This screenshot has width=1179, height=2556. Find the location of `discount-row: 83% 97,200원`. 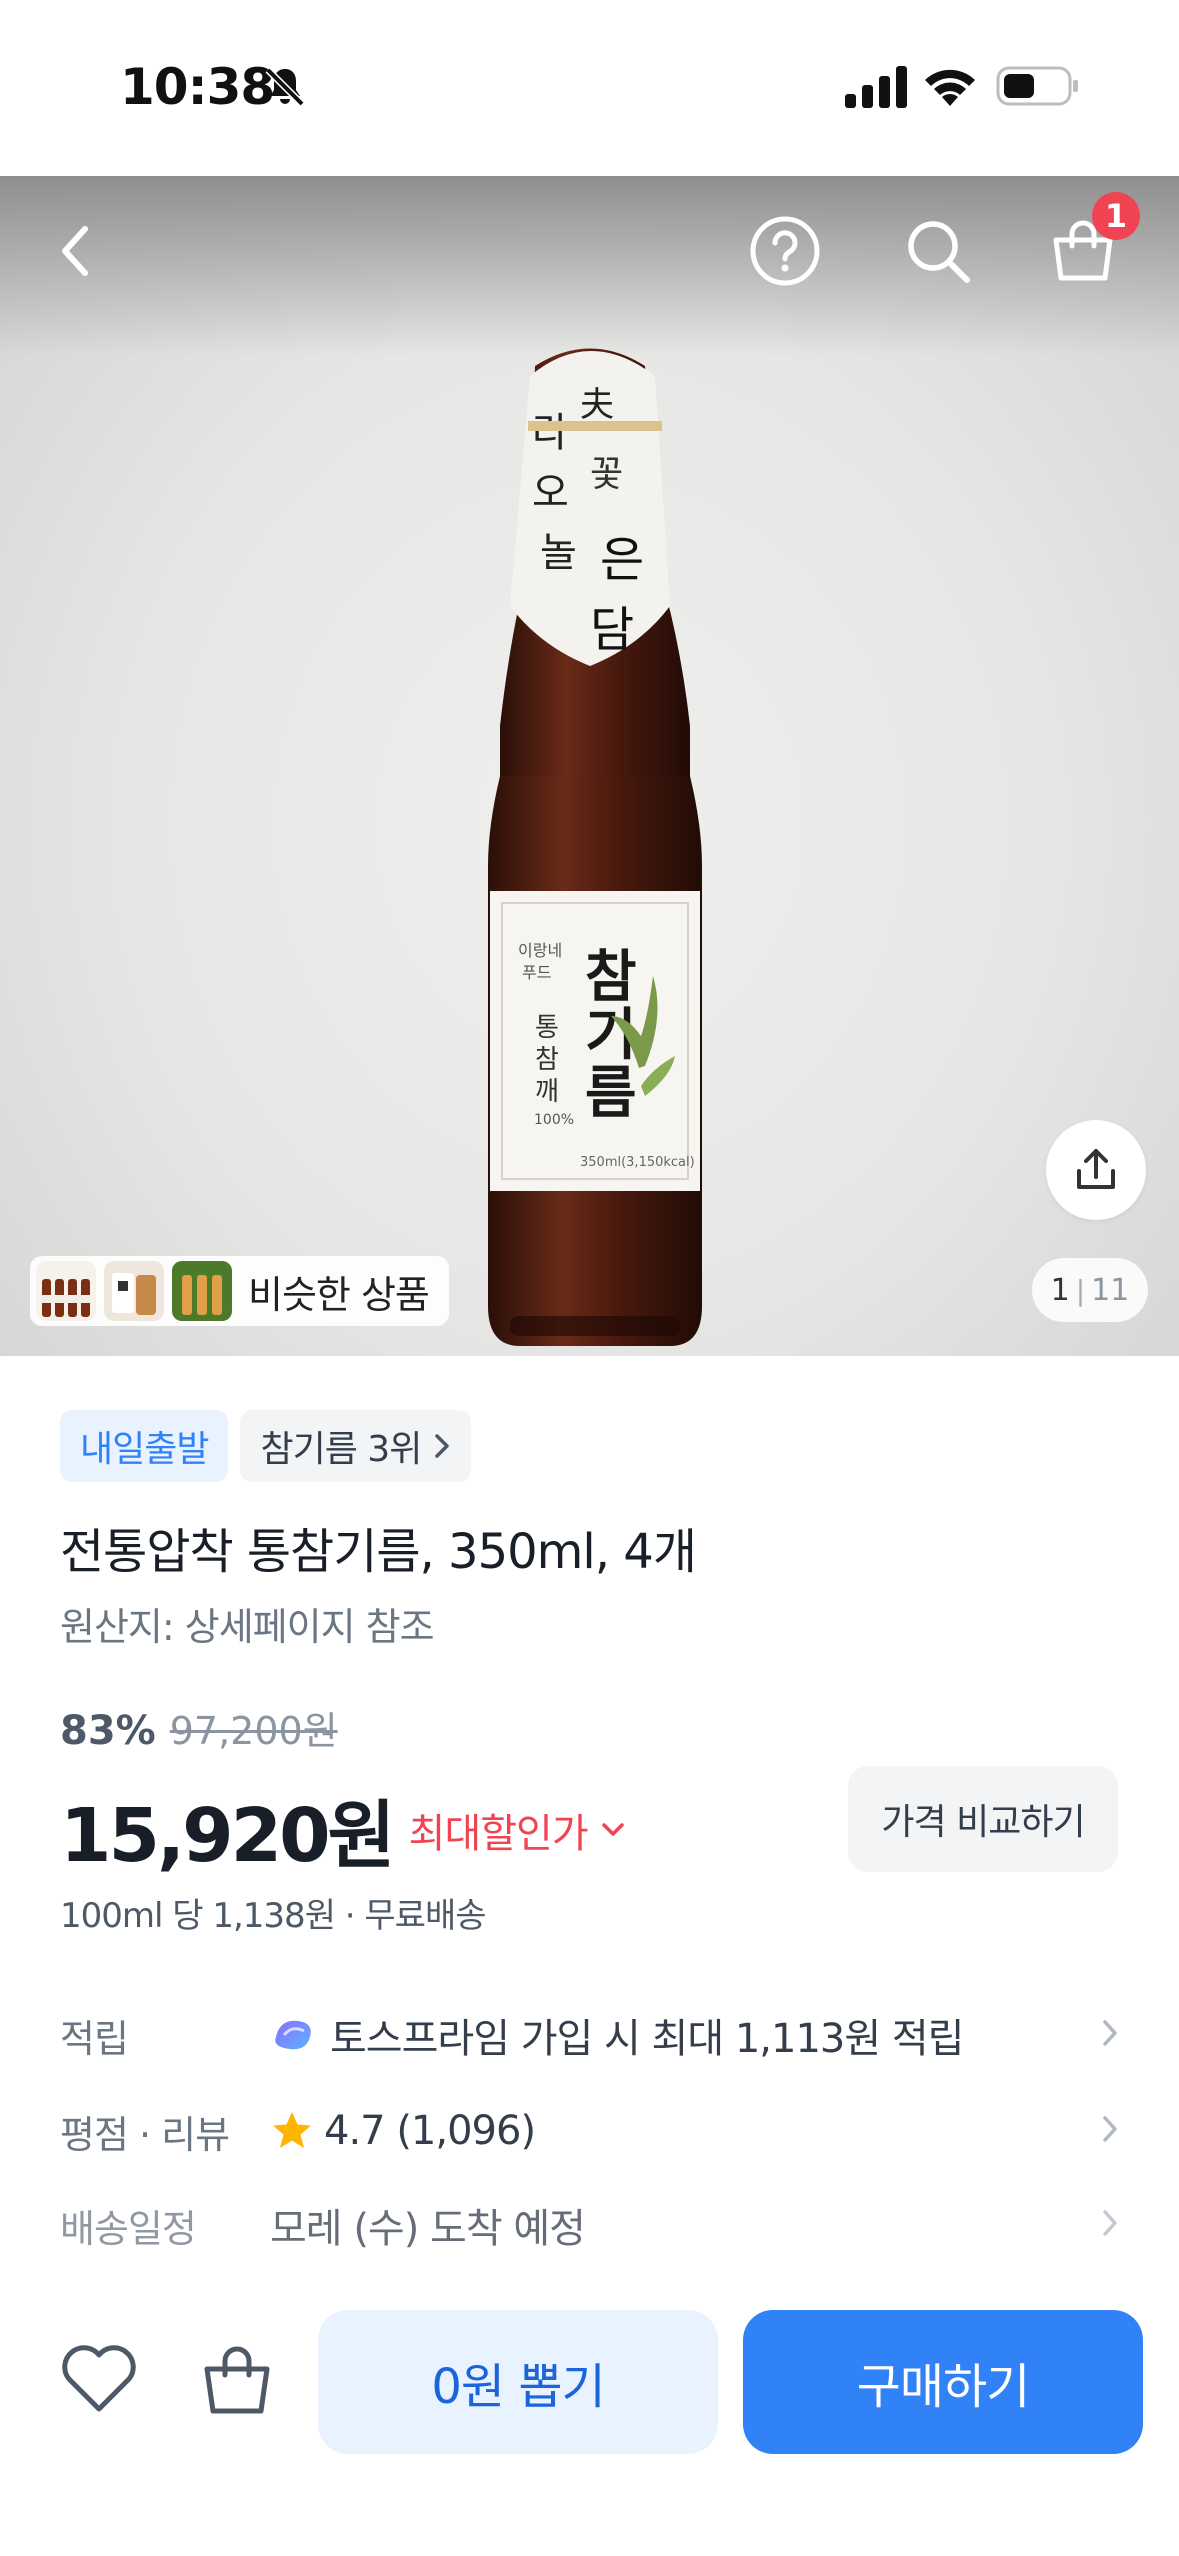

discount-row: 83% 97,200원 is located at coordinates (199, 1727).